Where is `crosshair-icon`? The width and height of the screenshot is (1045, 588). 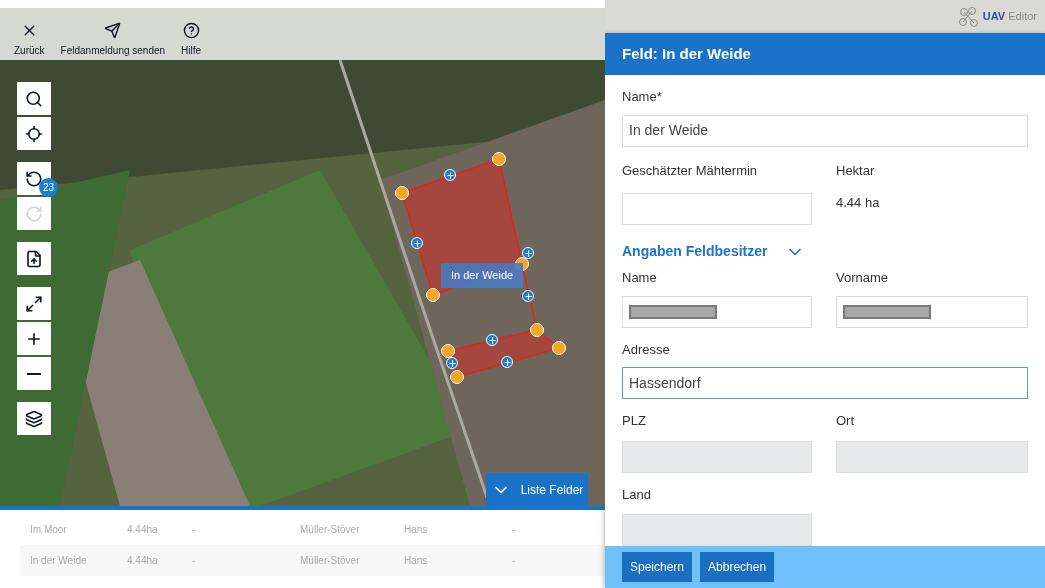 crosshair-icon is located at coordinates (34, 133).